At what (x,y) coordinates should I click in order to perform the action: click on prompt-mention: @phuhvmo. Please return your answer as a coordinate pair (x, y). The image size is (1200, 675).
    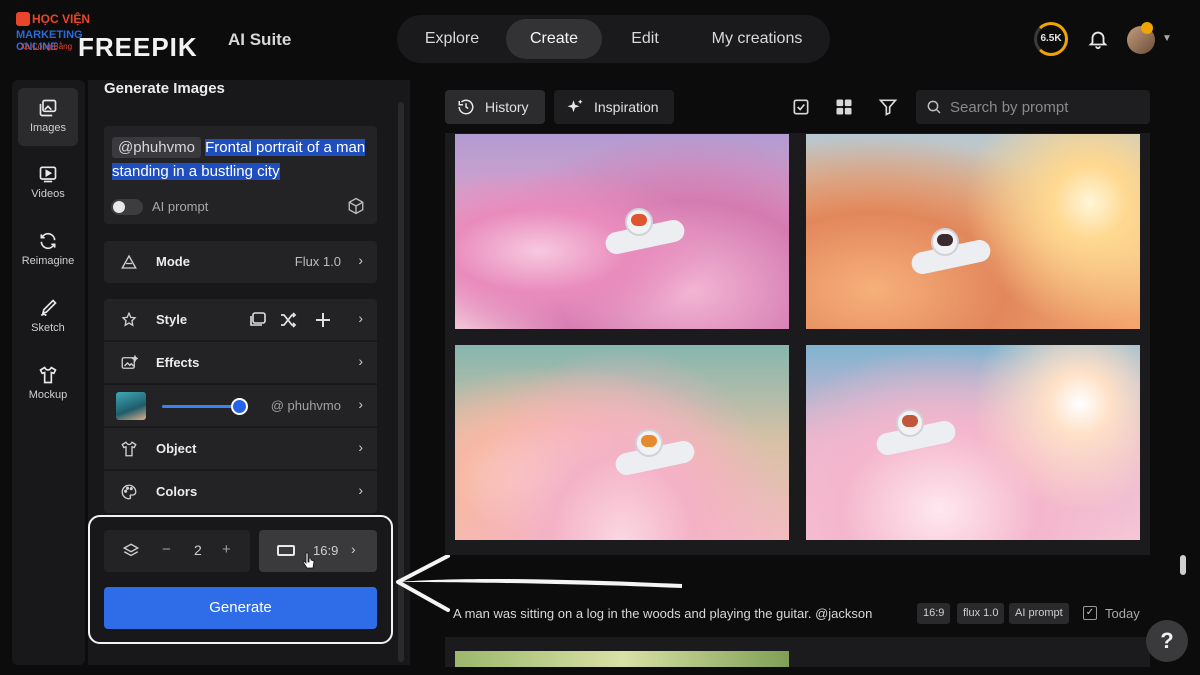
    Looking at the image, I should click on (156, 147).